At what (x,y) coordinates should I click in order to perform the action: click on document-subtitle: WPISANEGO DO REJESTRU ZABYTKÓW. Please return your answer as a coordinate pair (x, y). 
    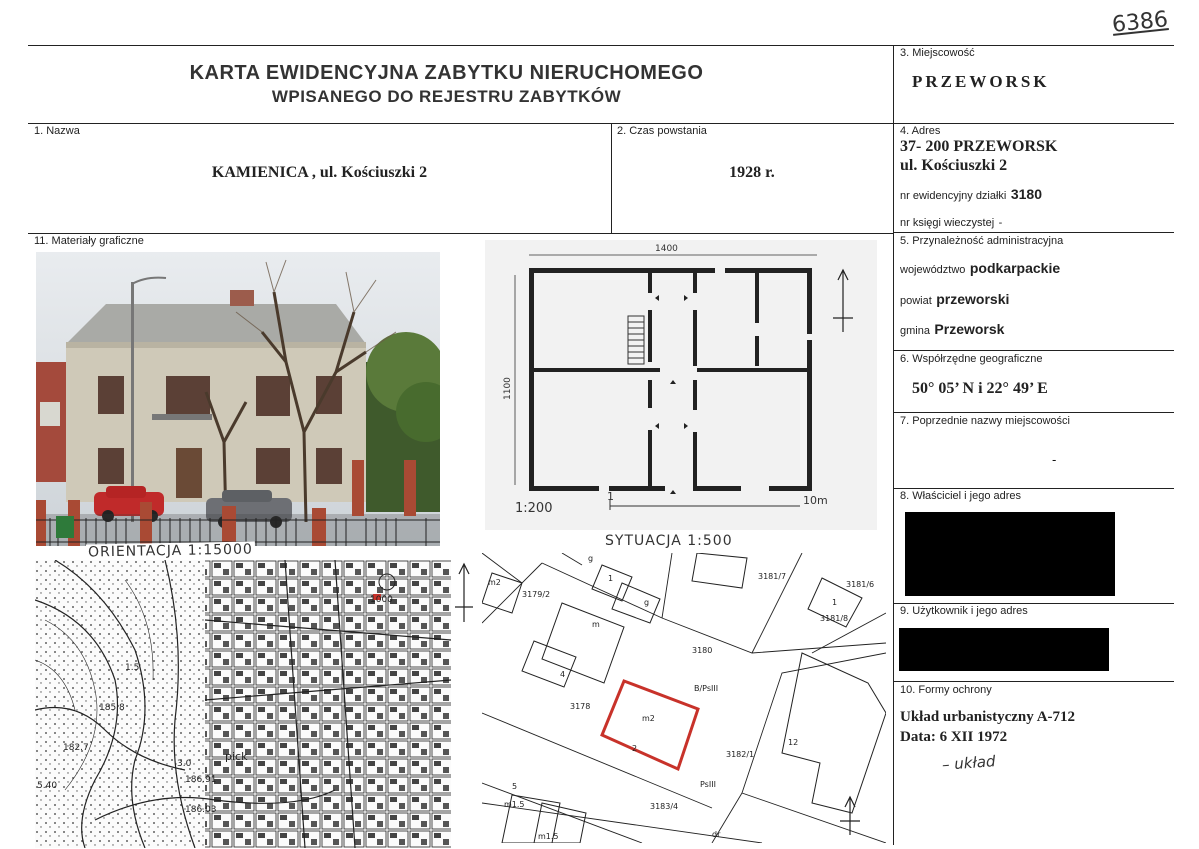
    Looking at the image, I should click on (446, 96).